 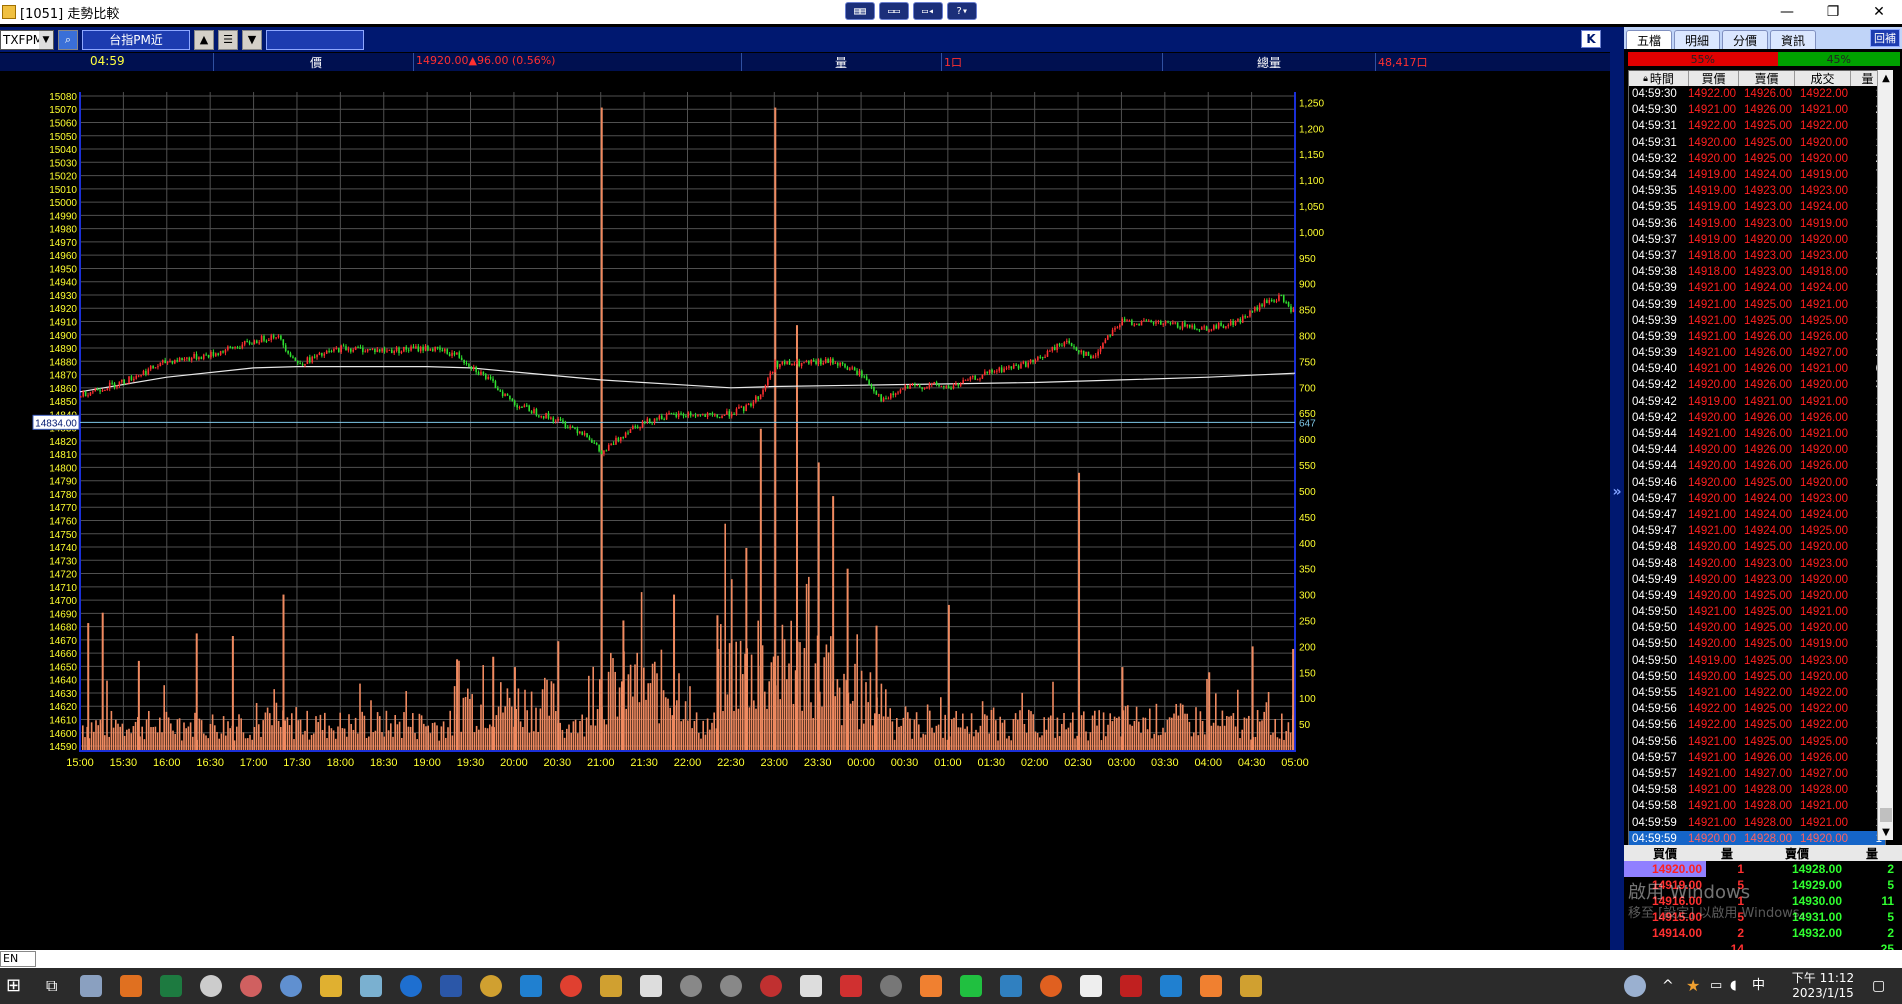 I want to click on xq-app-icon, so click(x=1011, y=986).